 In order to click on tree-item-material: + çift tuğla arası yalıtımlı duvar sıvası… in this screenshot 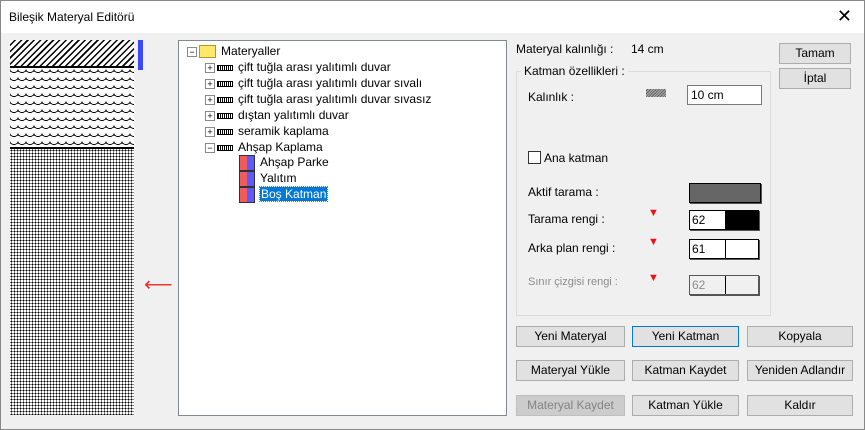, I will do `click(318, 99)`.